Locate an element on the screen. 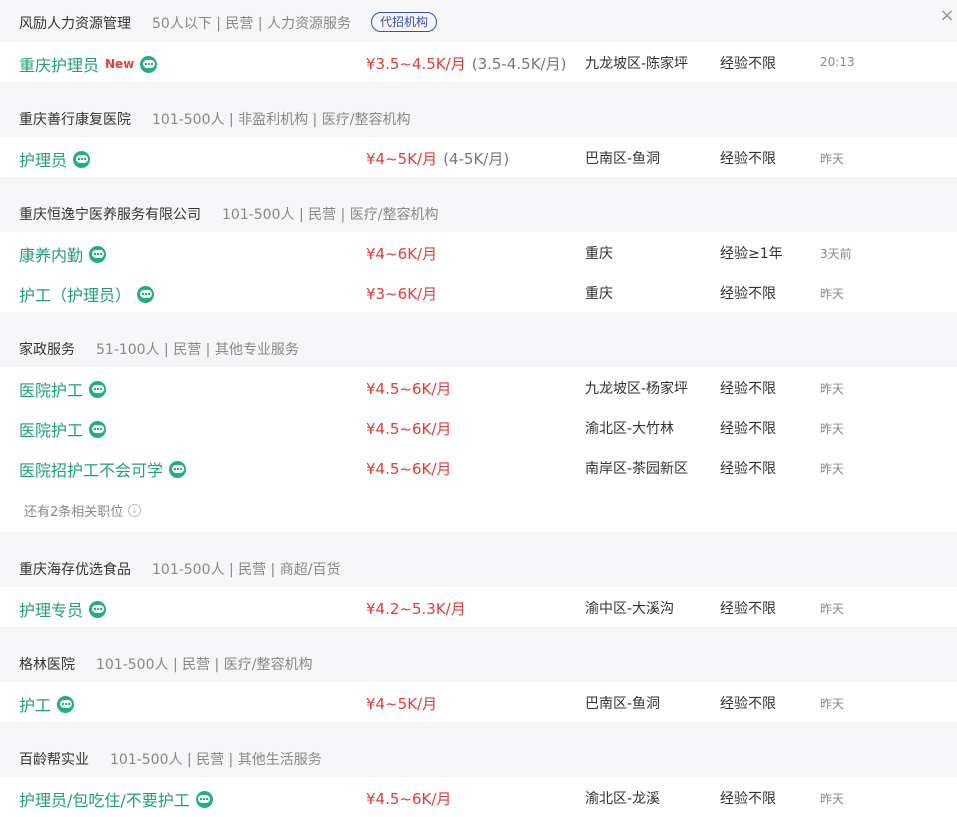  job-location: 渝北区-大竹林 is located at coordinates (630, 429).